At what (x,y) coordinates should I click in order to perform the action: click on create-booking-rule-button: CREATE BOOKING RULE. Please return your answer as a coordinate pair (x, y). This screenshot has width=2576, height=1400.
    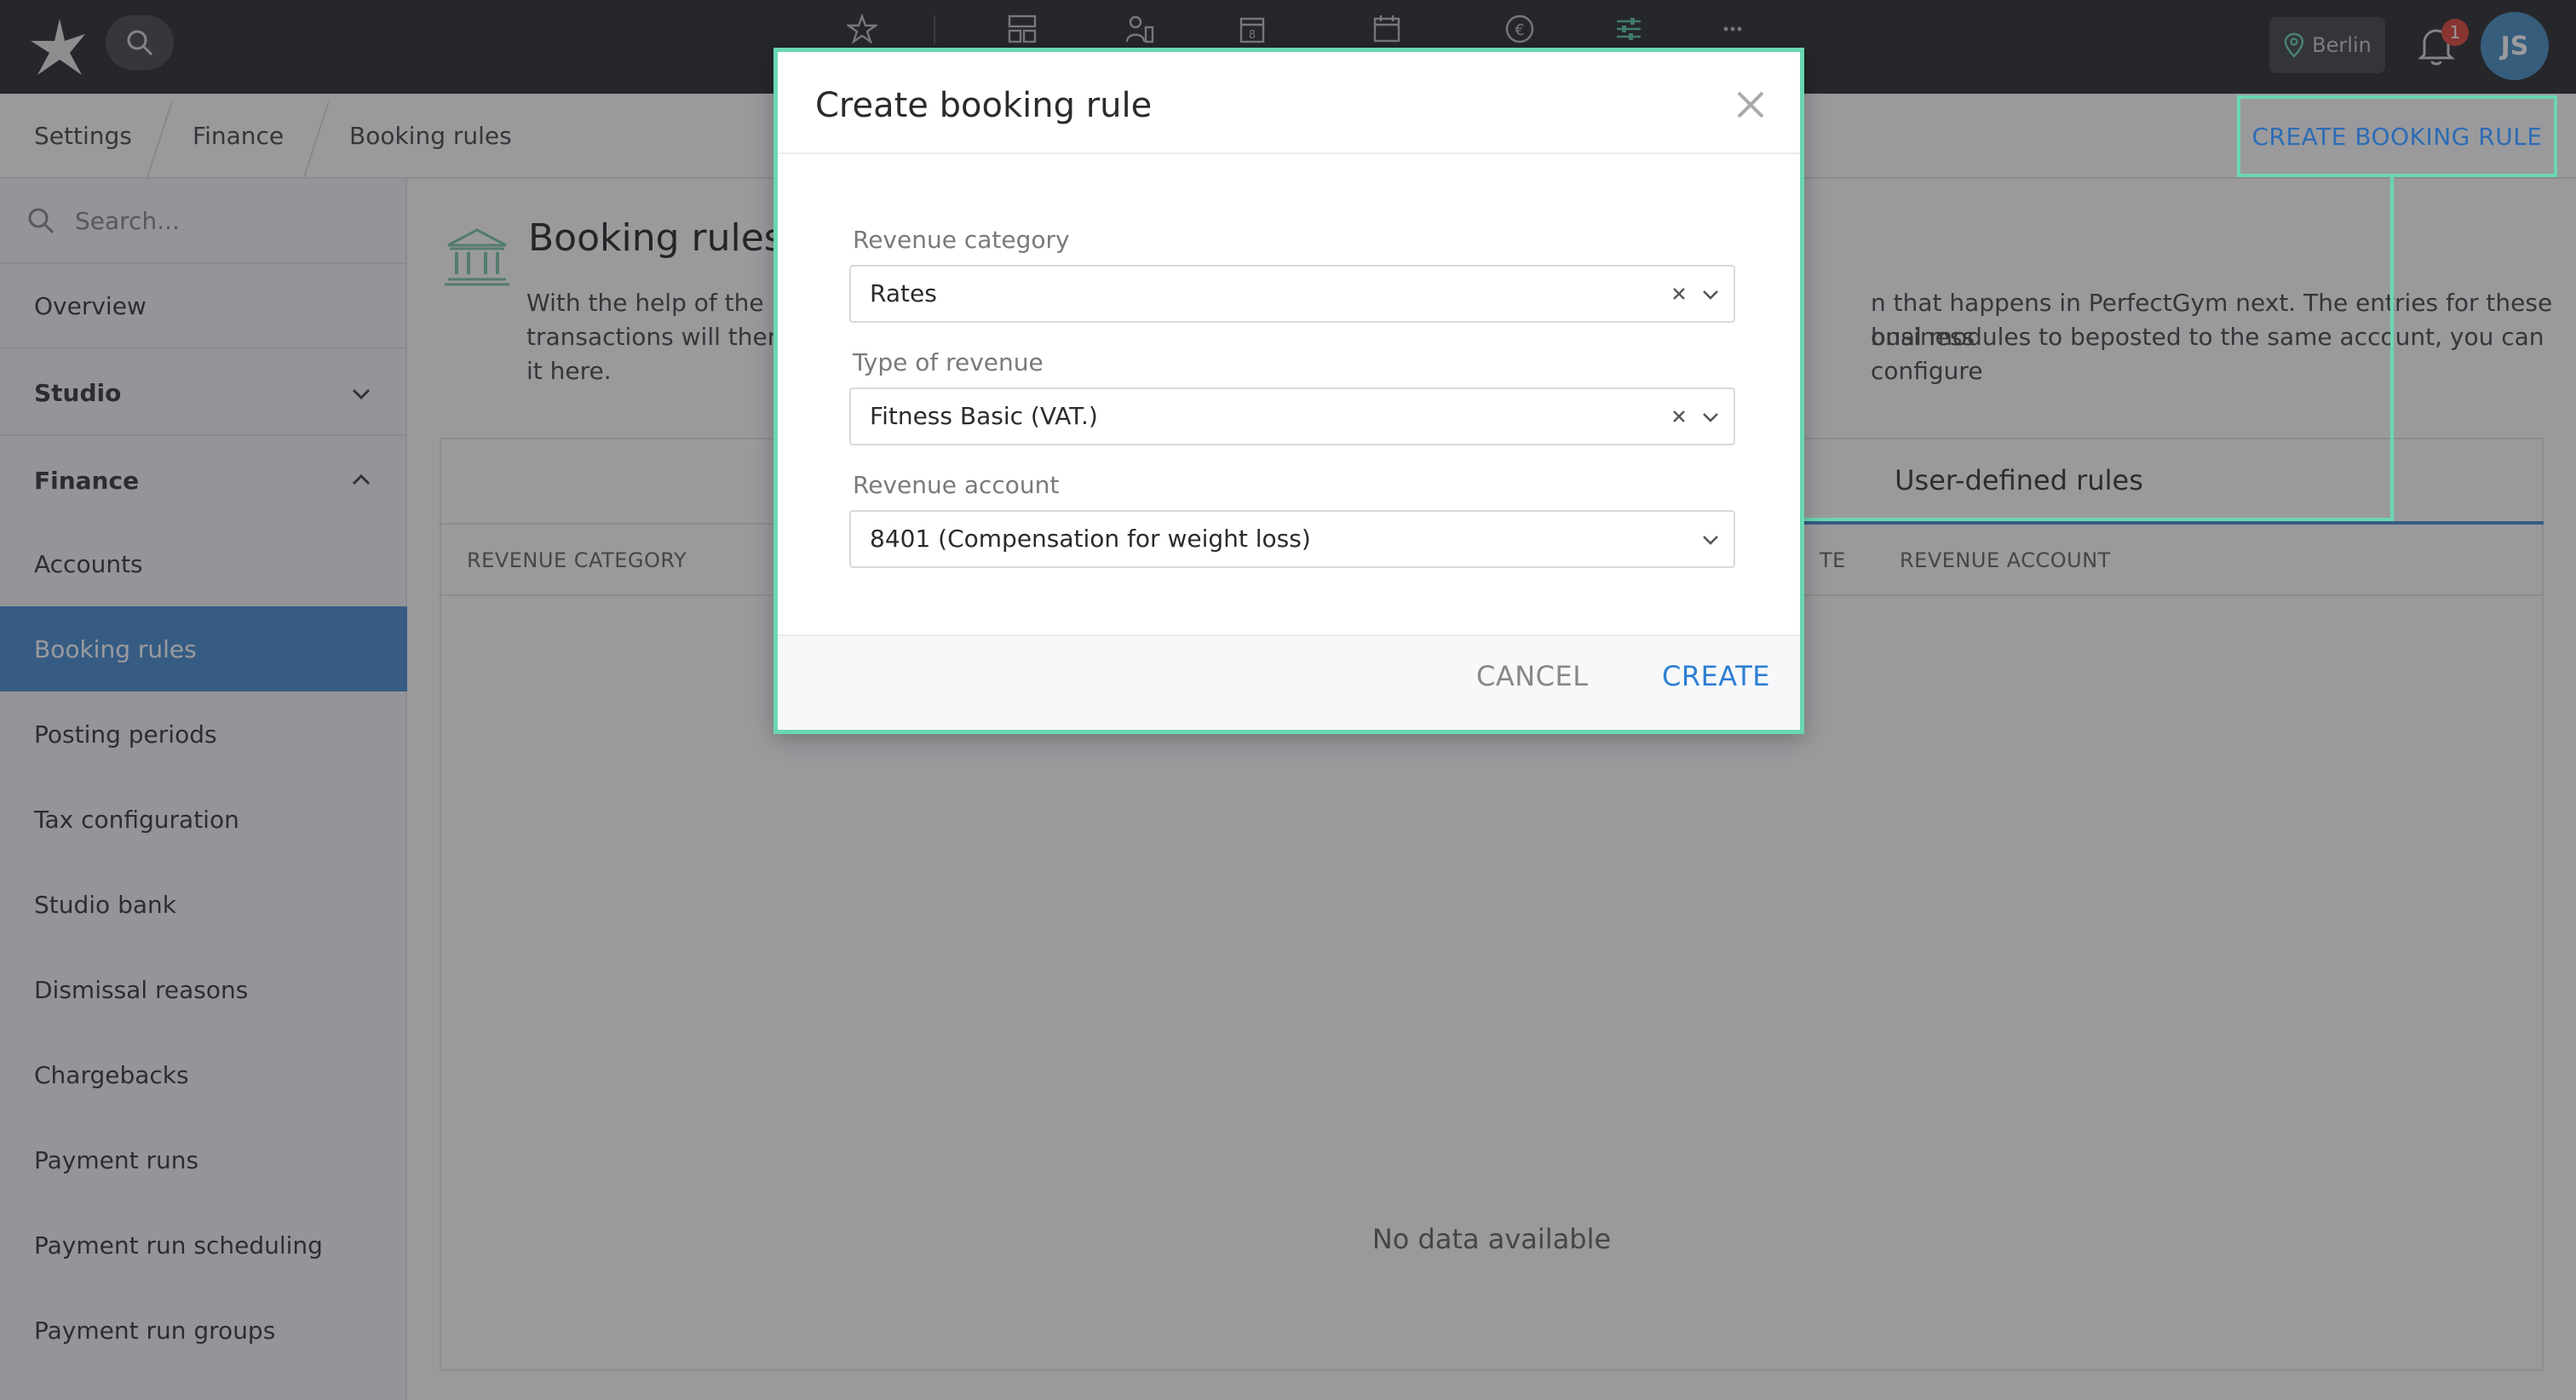
    Looking at the image, I should click on (2397, 136).